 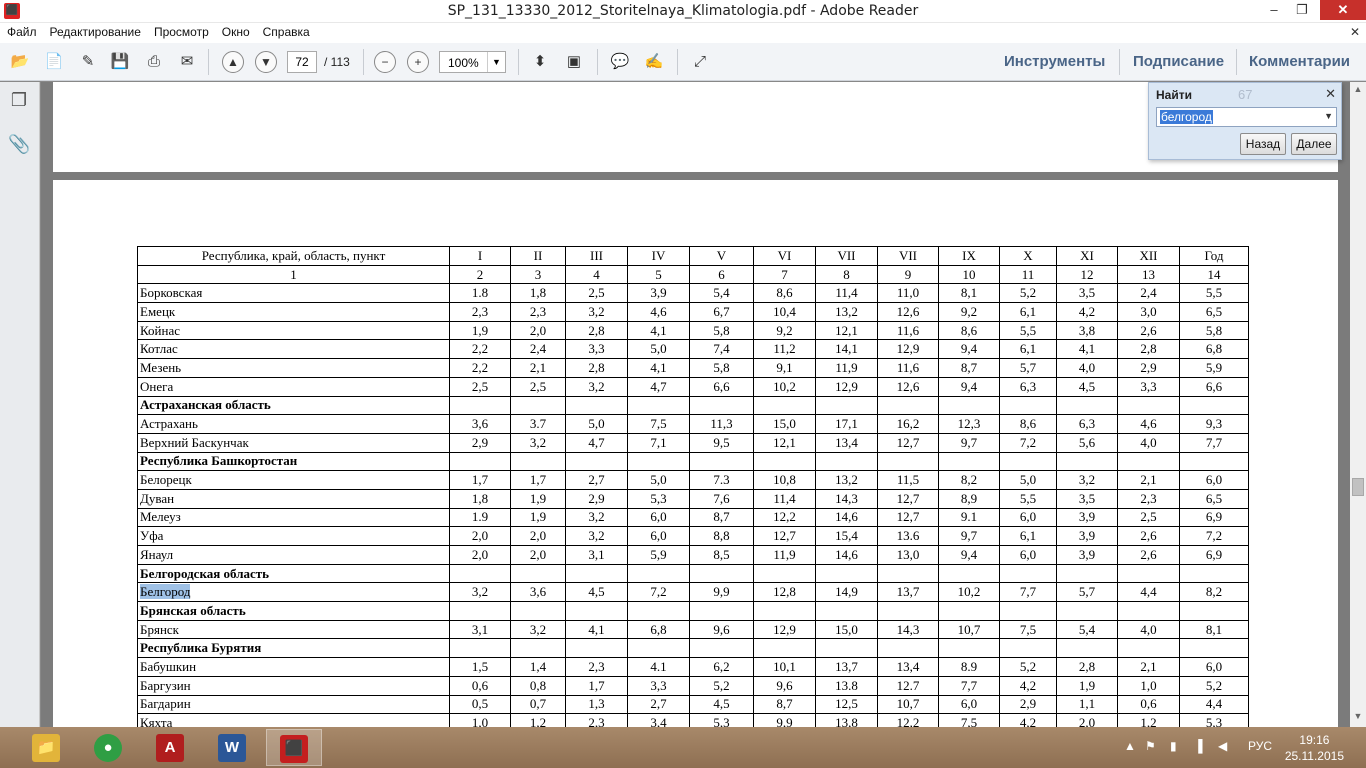 I want to click on save-icon: 💾, so click(x=120, y=62).